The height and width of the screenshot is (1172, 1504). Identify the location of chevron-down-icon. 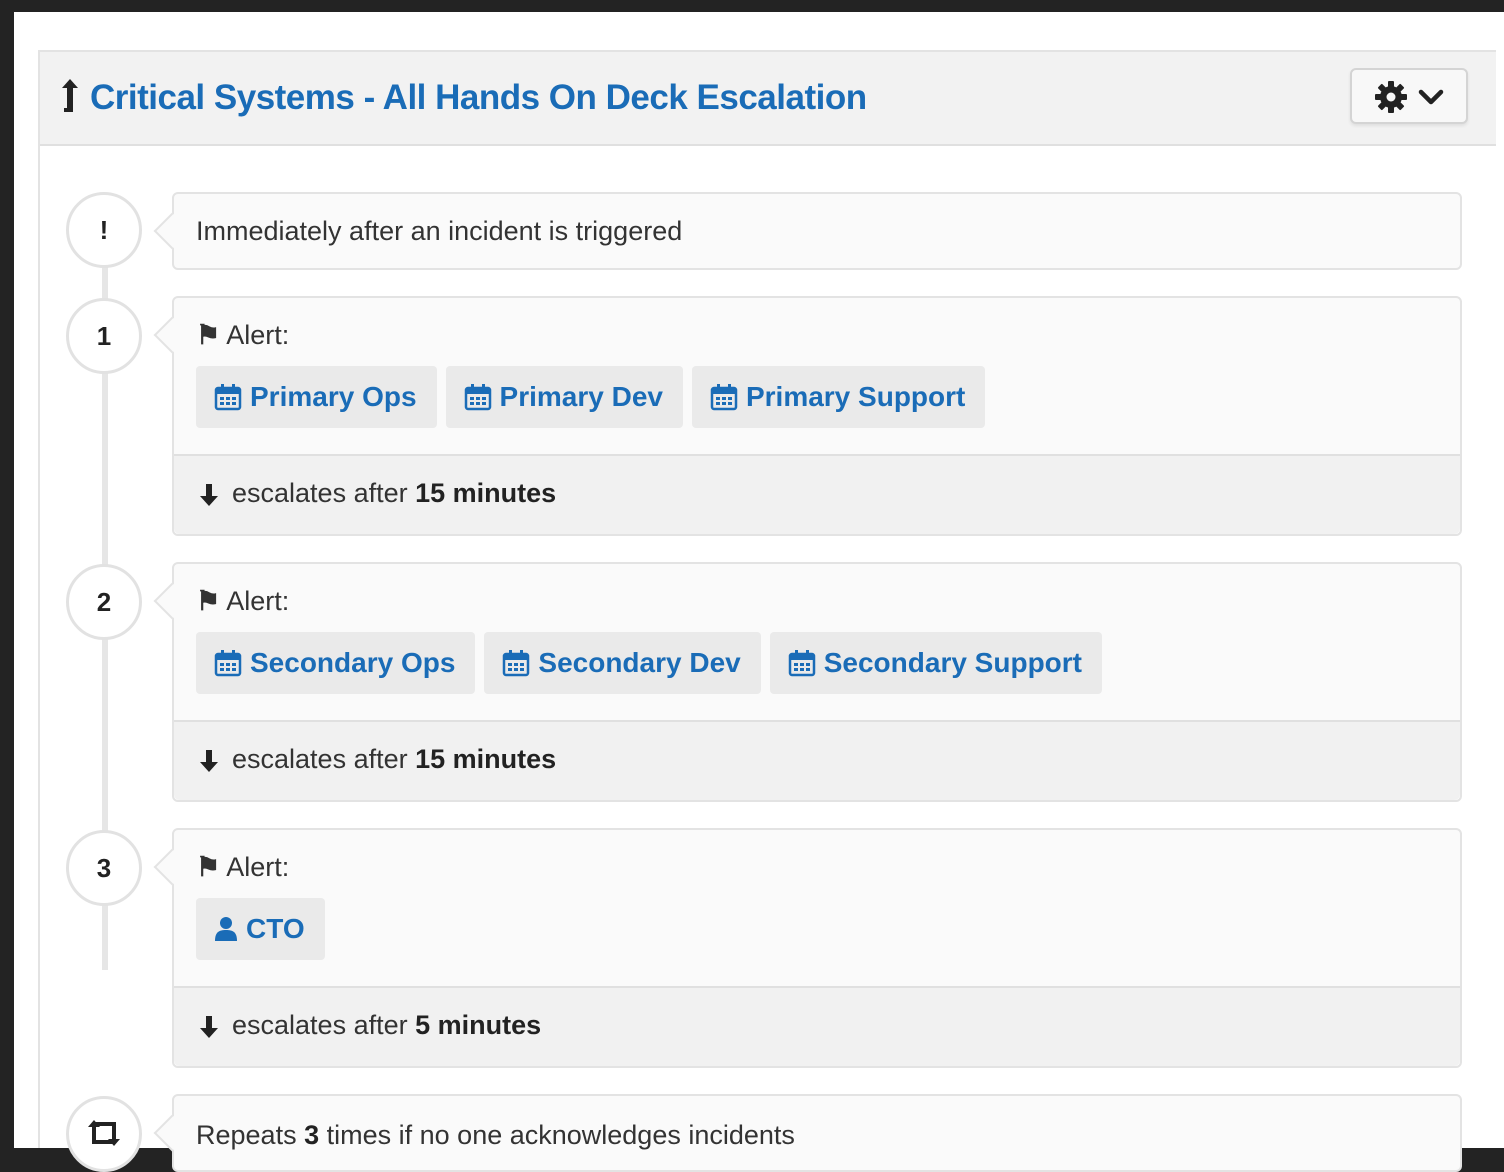
(1431, 97).